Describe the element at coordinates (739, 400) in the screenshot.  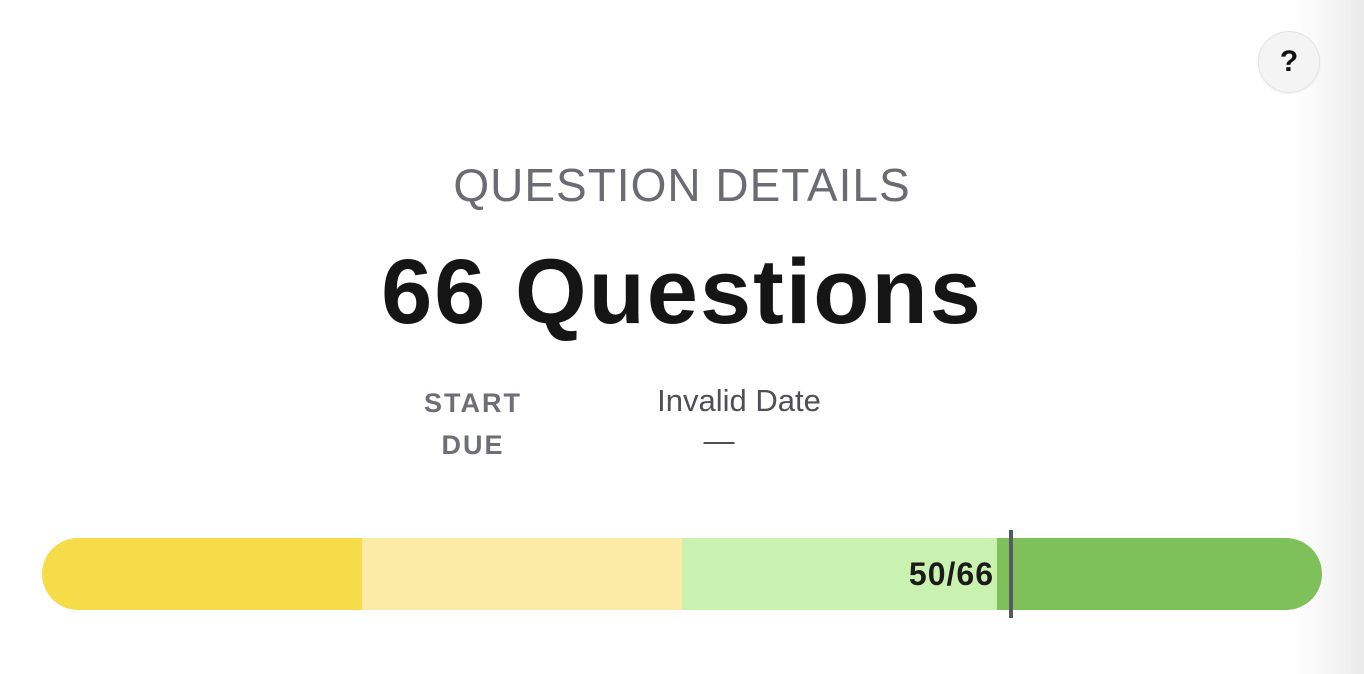
I see `start-date-value: Invalid Date` at that location.